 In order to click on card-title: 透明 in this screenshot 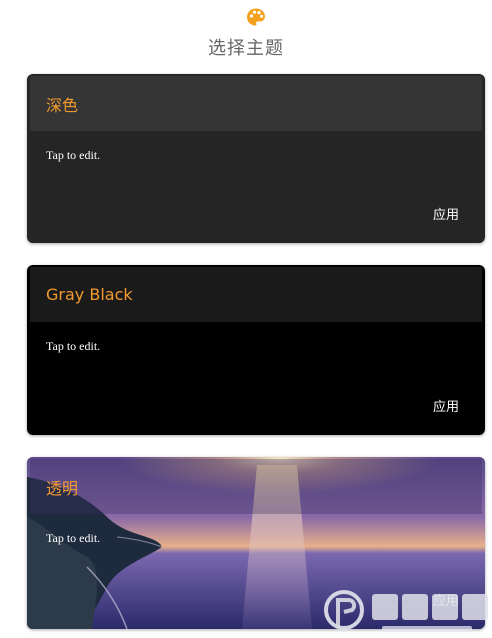, I will do `click(62, 488)`.